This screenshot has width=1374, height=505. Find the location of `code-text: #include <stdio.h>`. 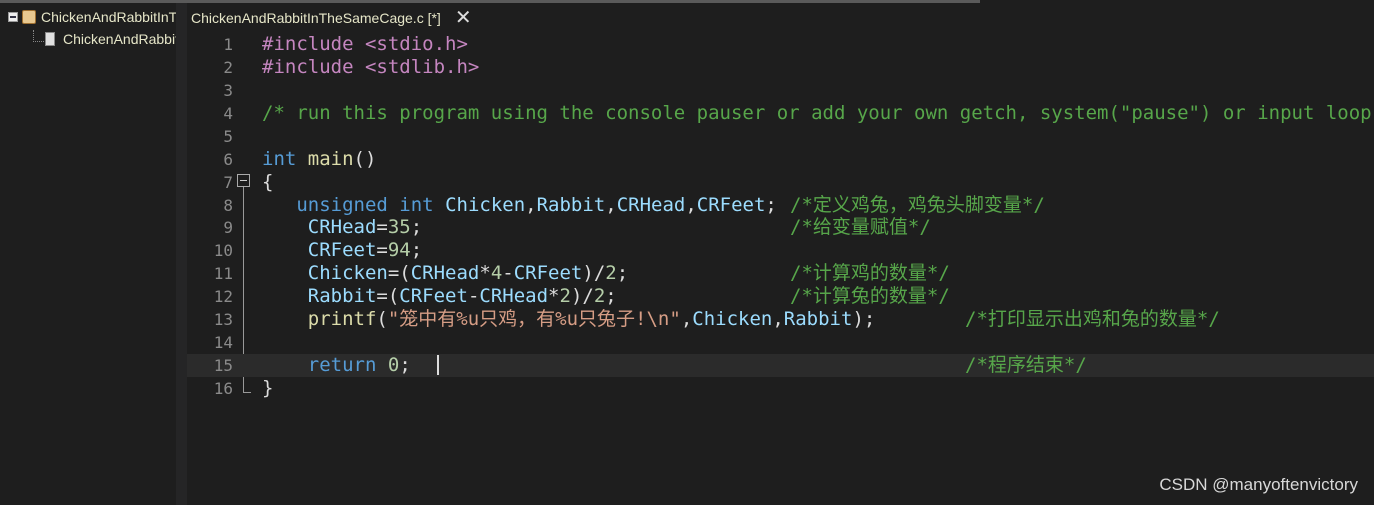

code-text: #include <stdio.h> is located at coordinates (365, 44).